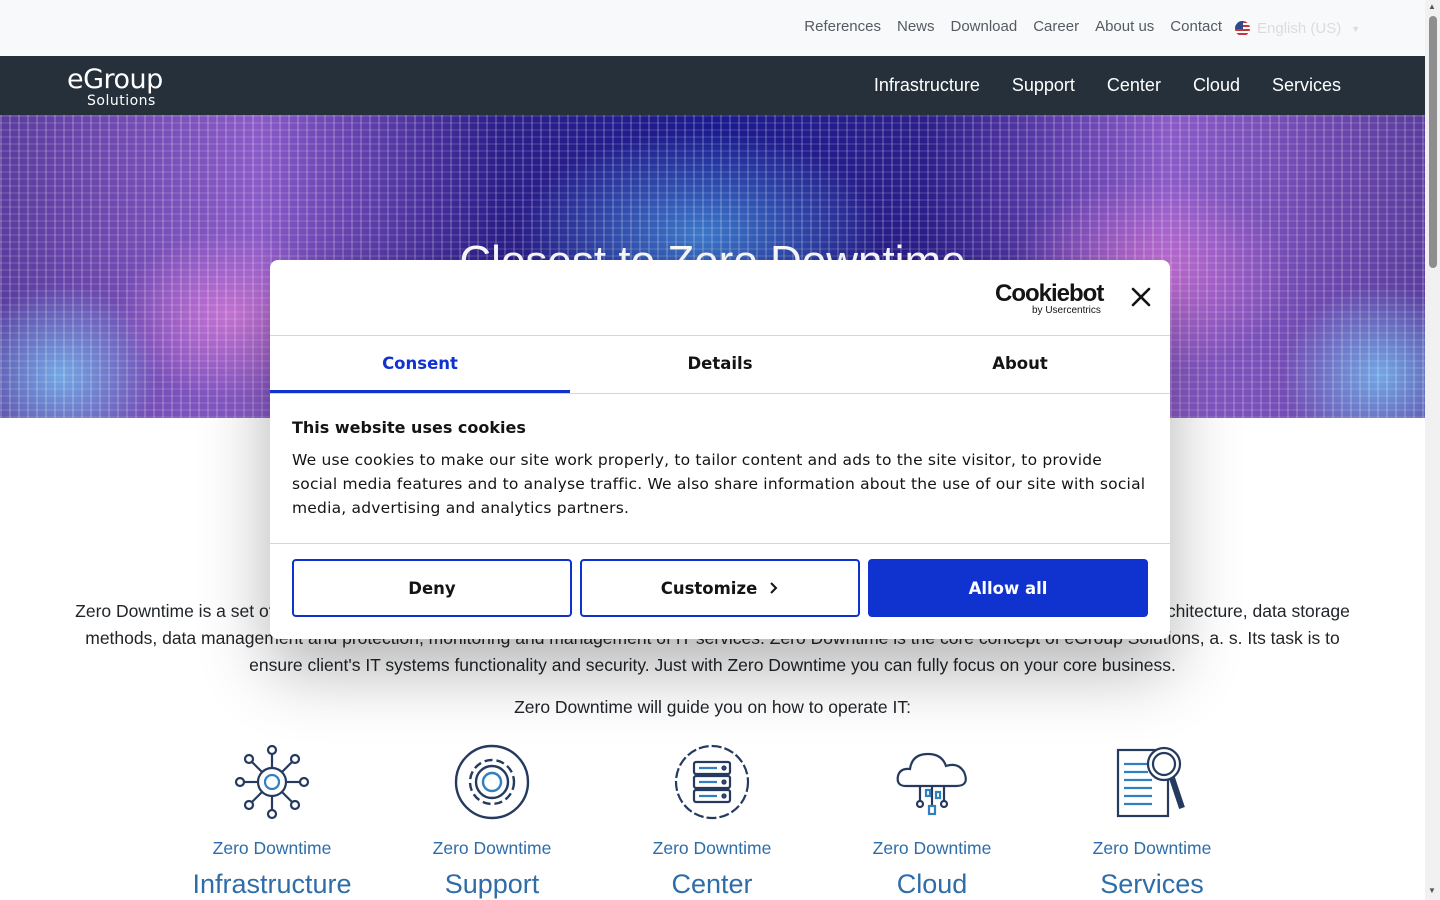  I want to click on dialog-header: Cookiebot by Usercentrics, so click(720, 298).